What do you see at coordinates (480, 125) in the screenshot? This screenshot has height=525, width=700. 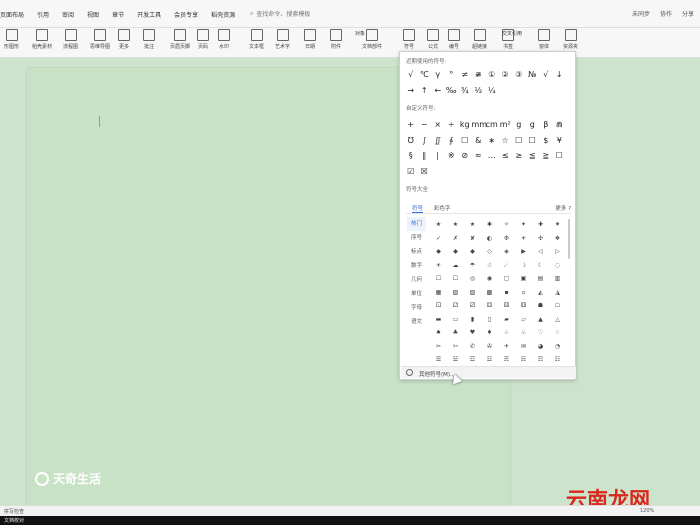 I see `symbol-cell: mm` at bounding box center [480, 125].